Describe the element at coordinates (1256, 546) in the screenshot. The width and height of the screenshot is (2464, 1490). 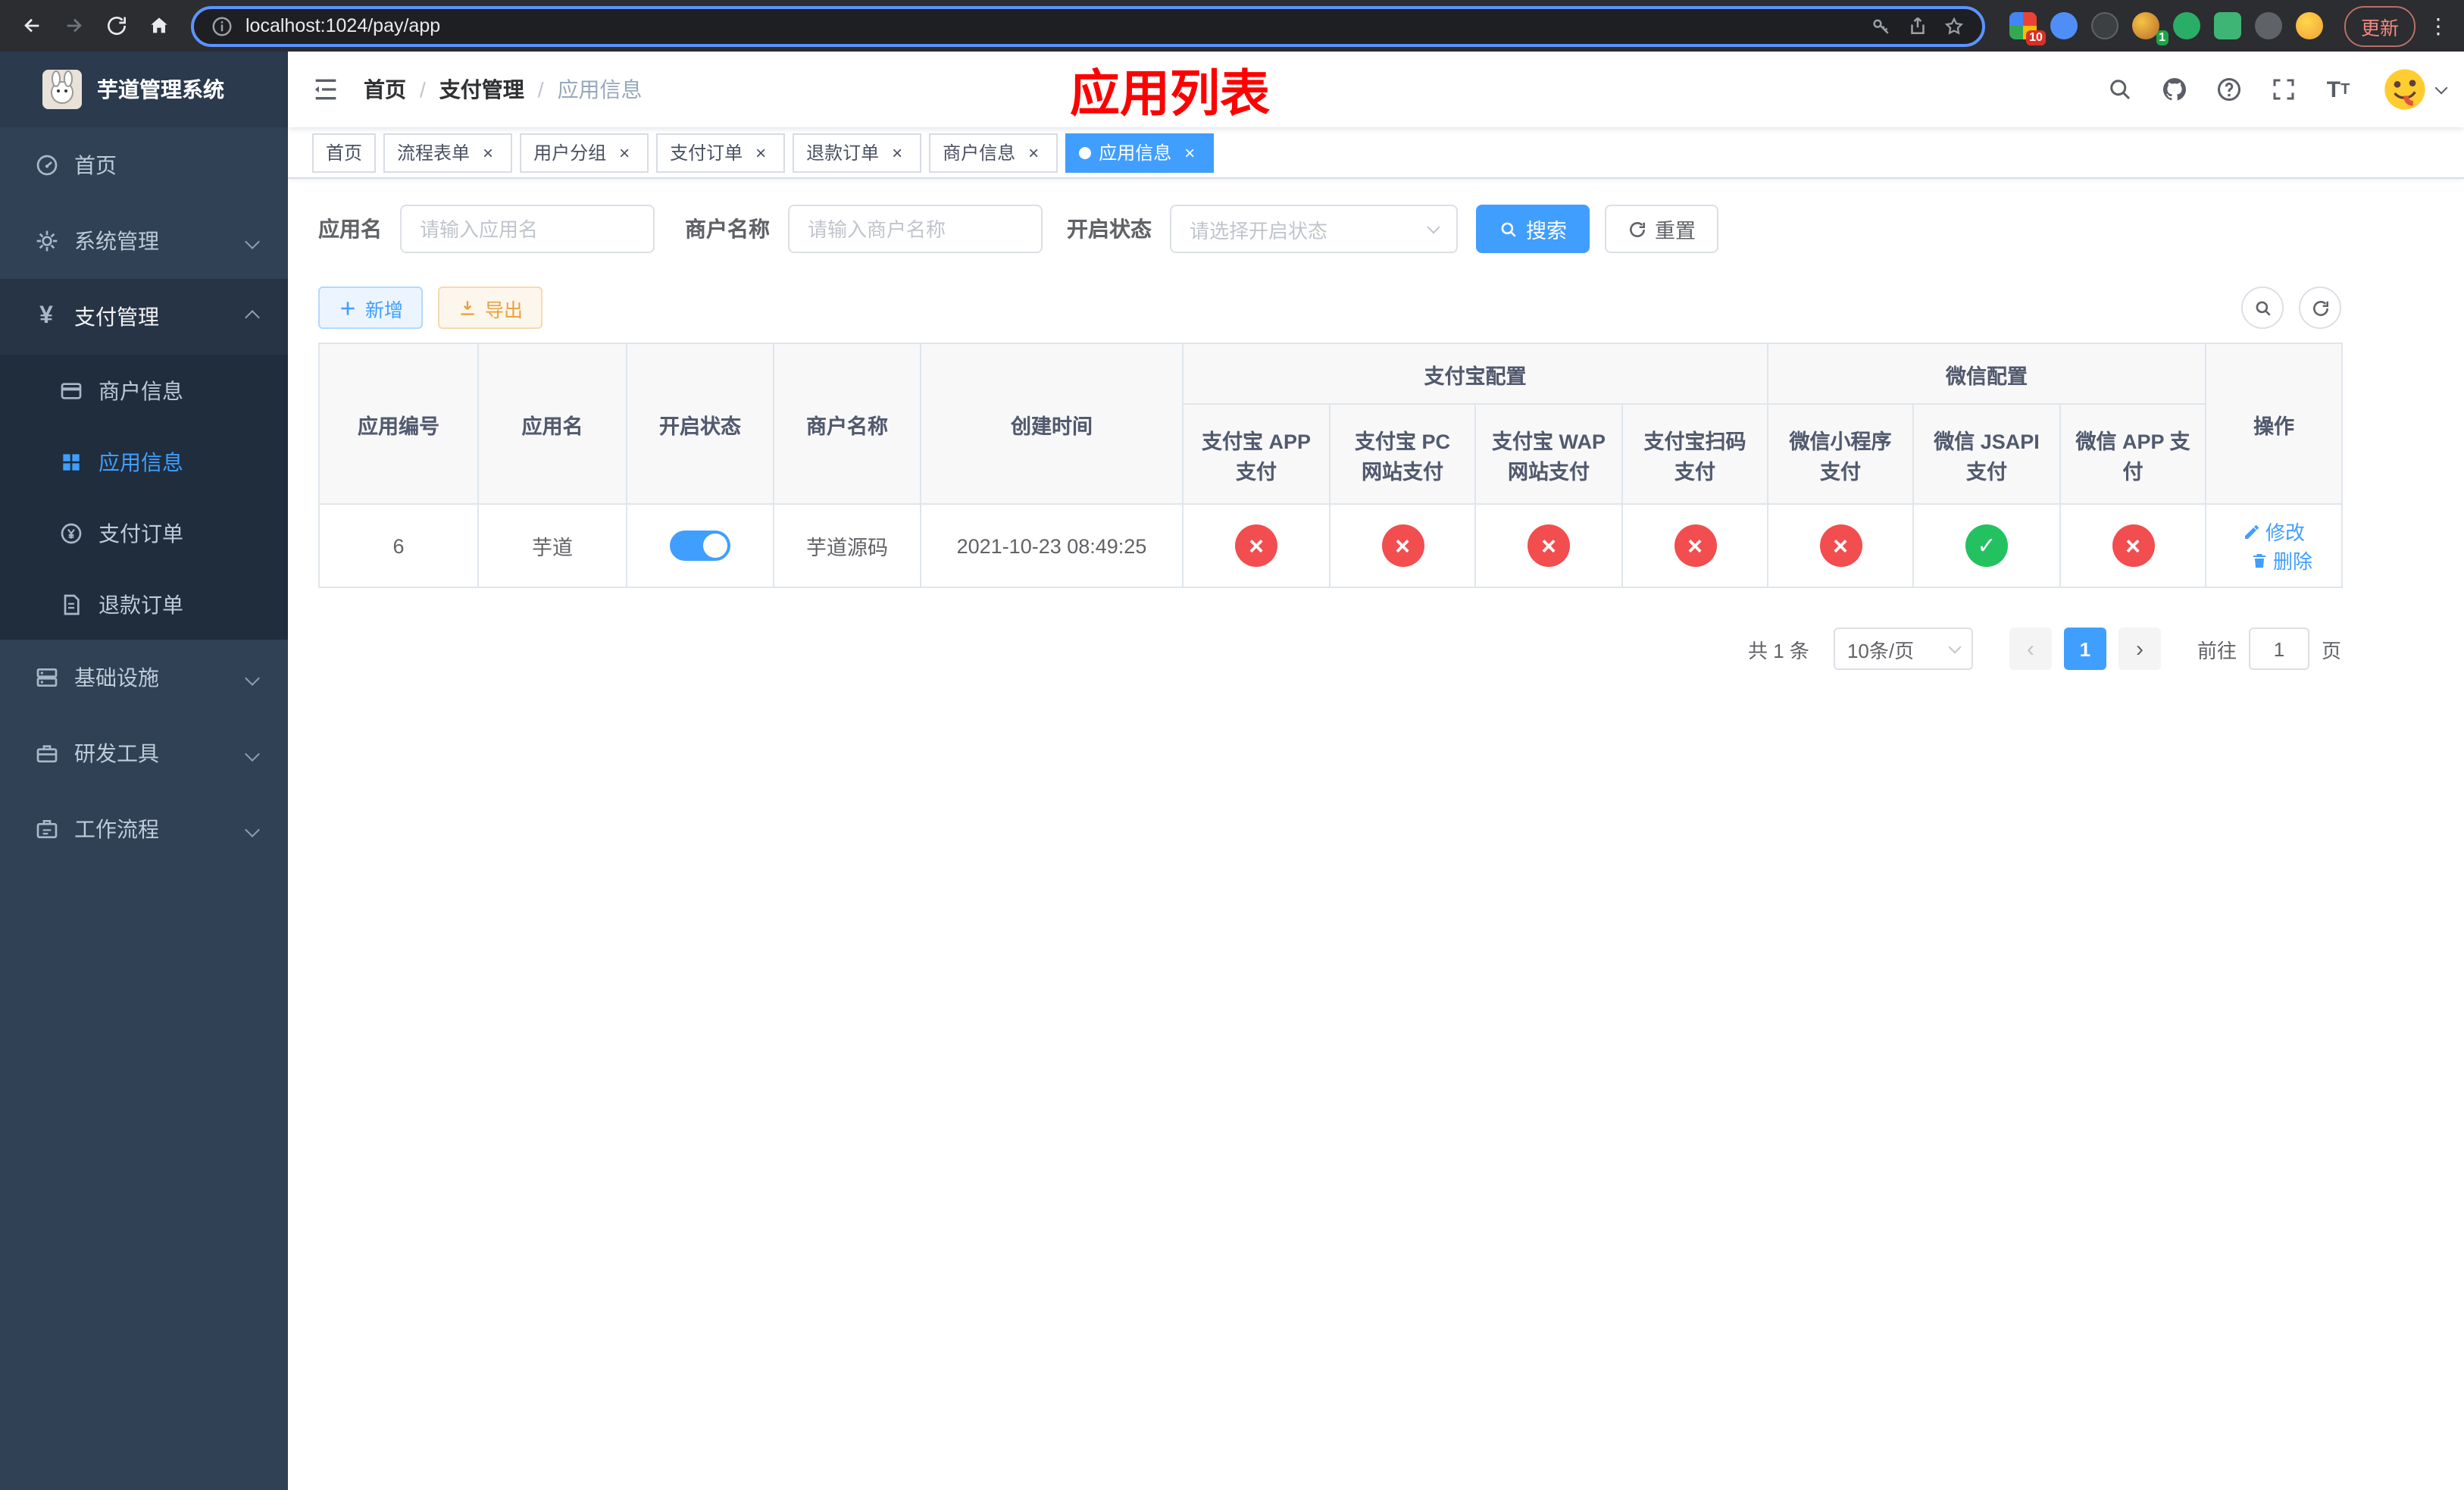
I see `cell-alipay-app` at that location.